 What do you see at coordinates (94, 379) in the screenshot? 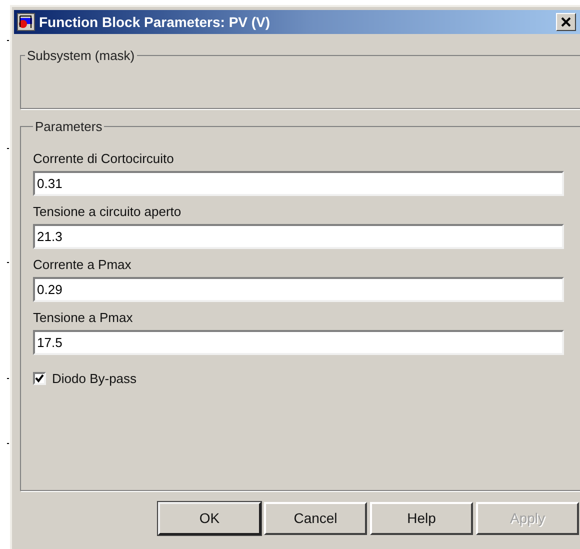
I see `checkbox-label: Diodo By-pass` at bounding box center [94, 379].